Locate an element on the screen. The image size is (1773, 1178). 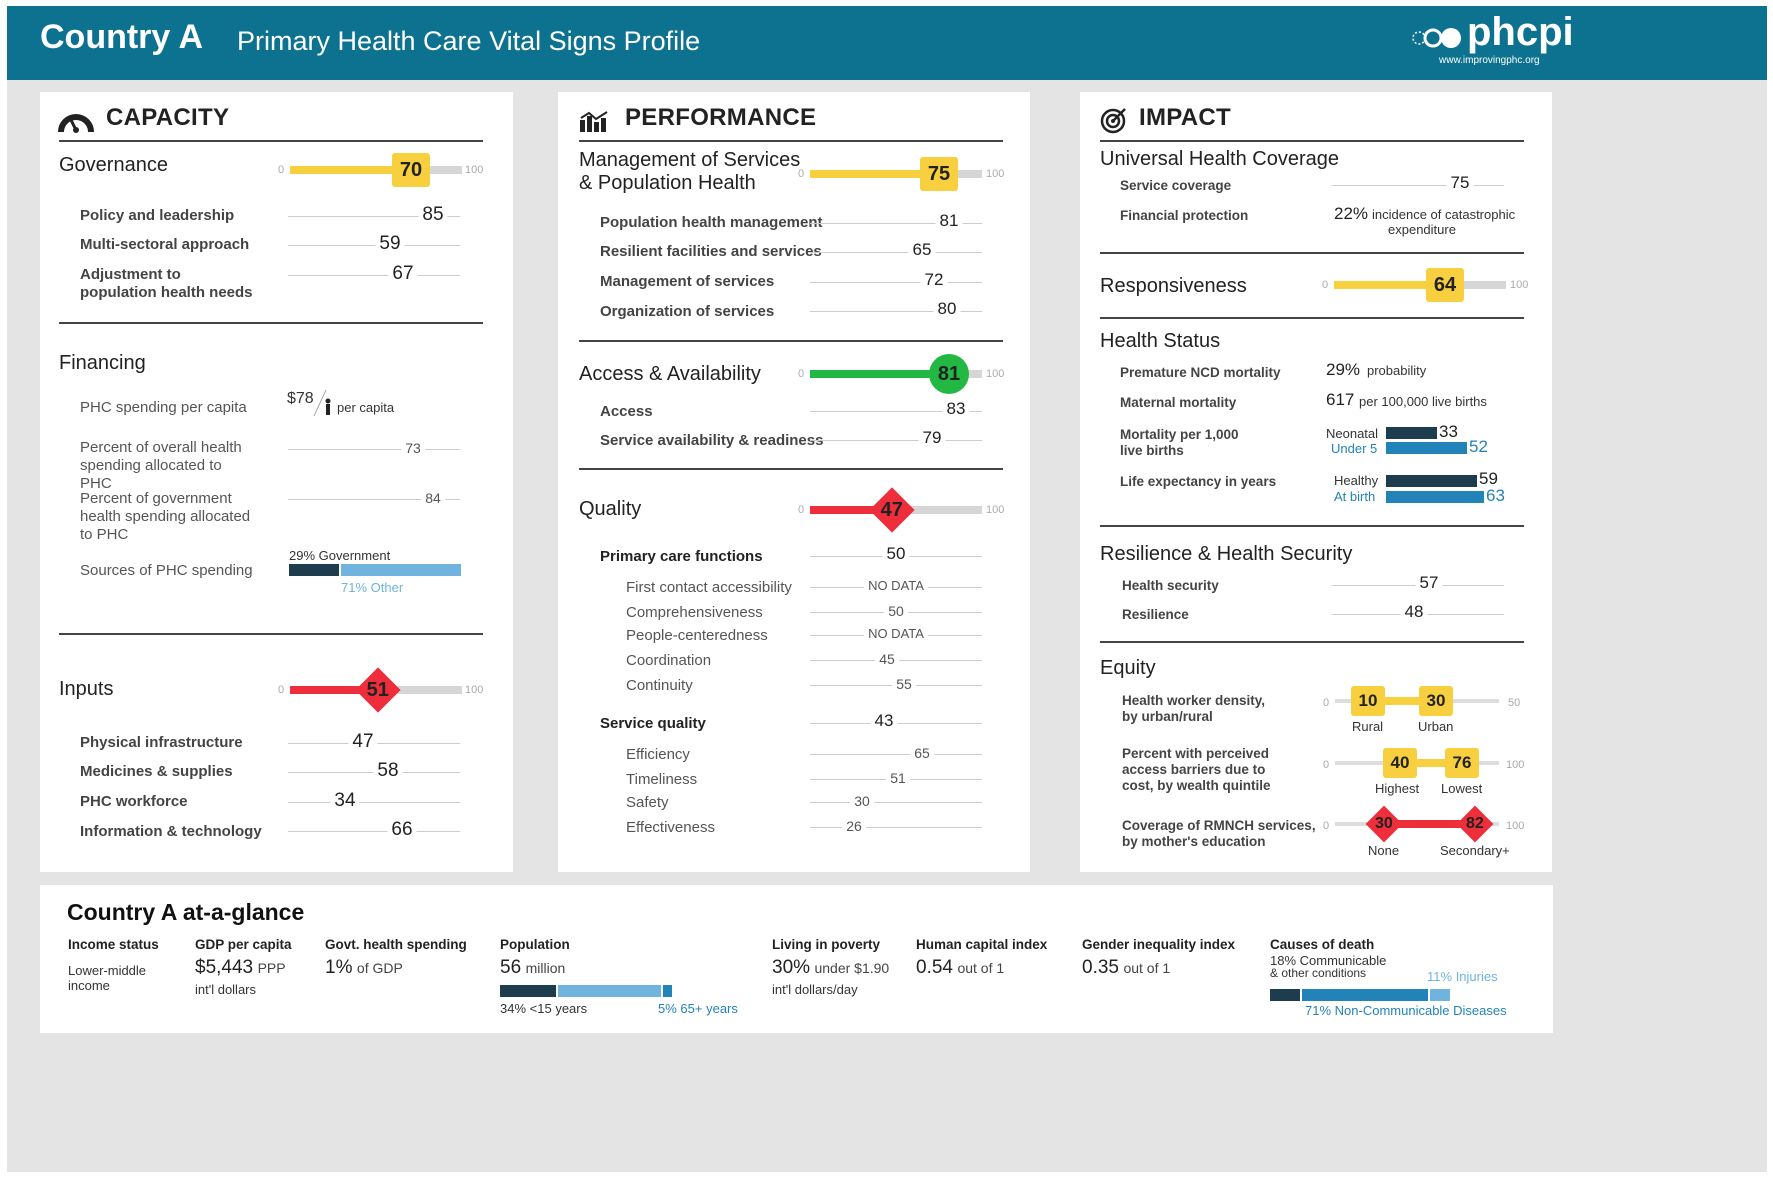
income-heading: Income status is located at coordinates (113, 944).